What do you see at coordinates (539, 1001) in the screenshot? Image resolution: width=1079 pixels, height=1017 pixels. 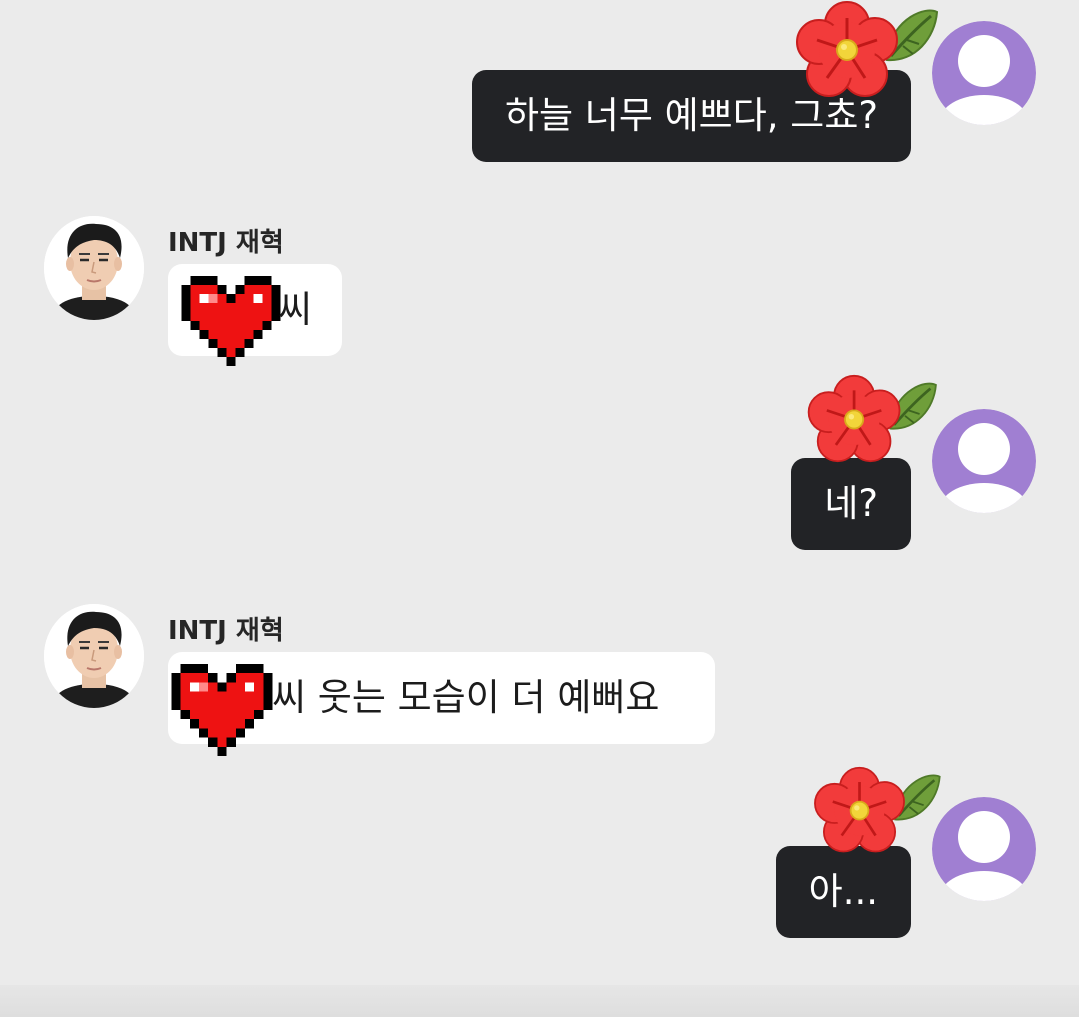 I see `bottom-bar` at bounding box center [539, 1001].